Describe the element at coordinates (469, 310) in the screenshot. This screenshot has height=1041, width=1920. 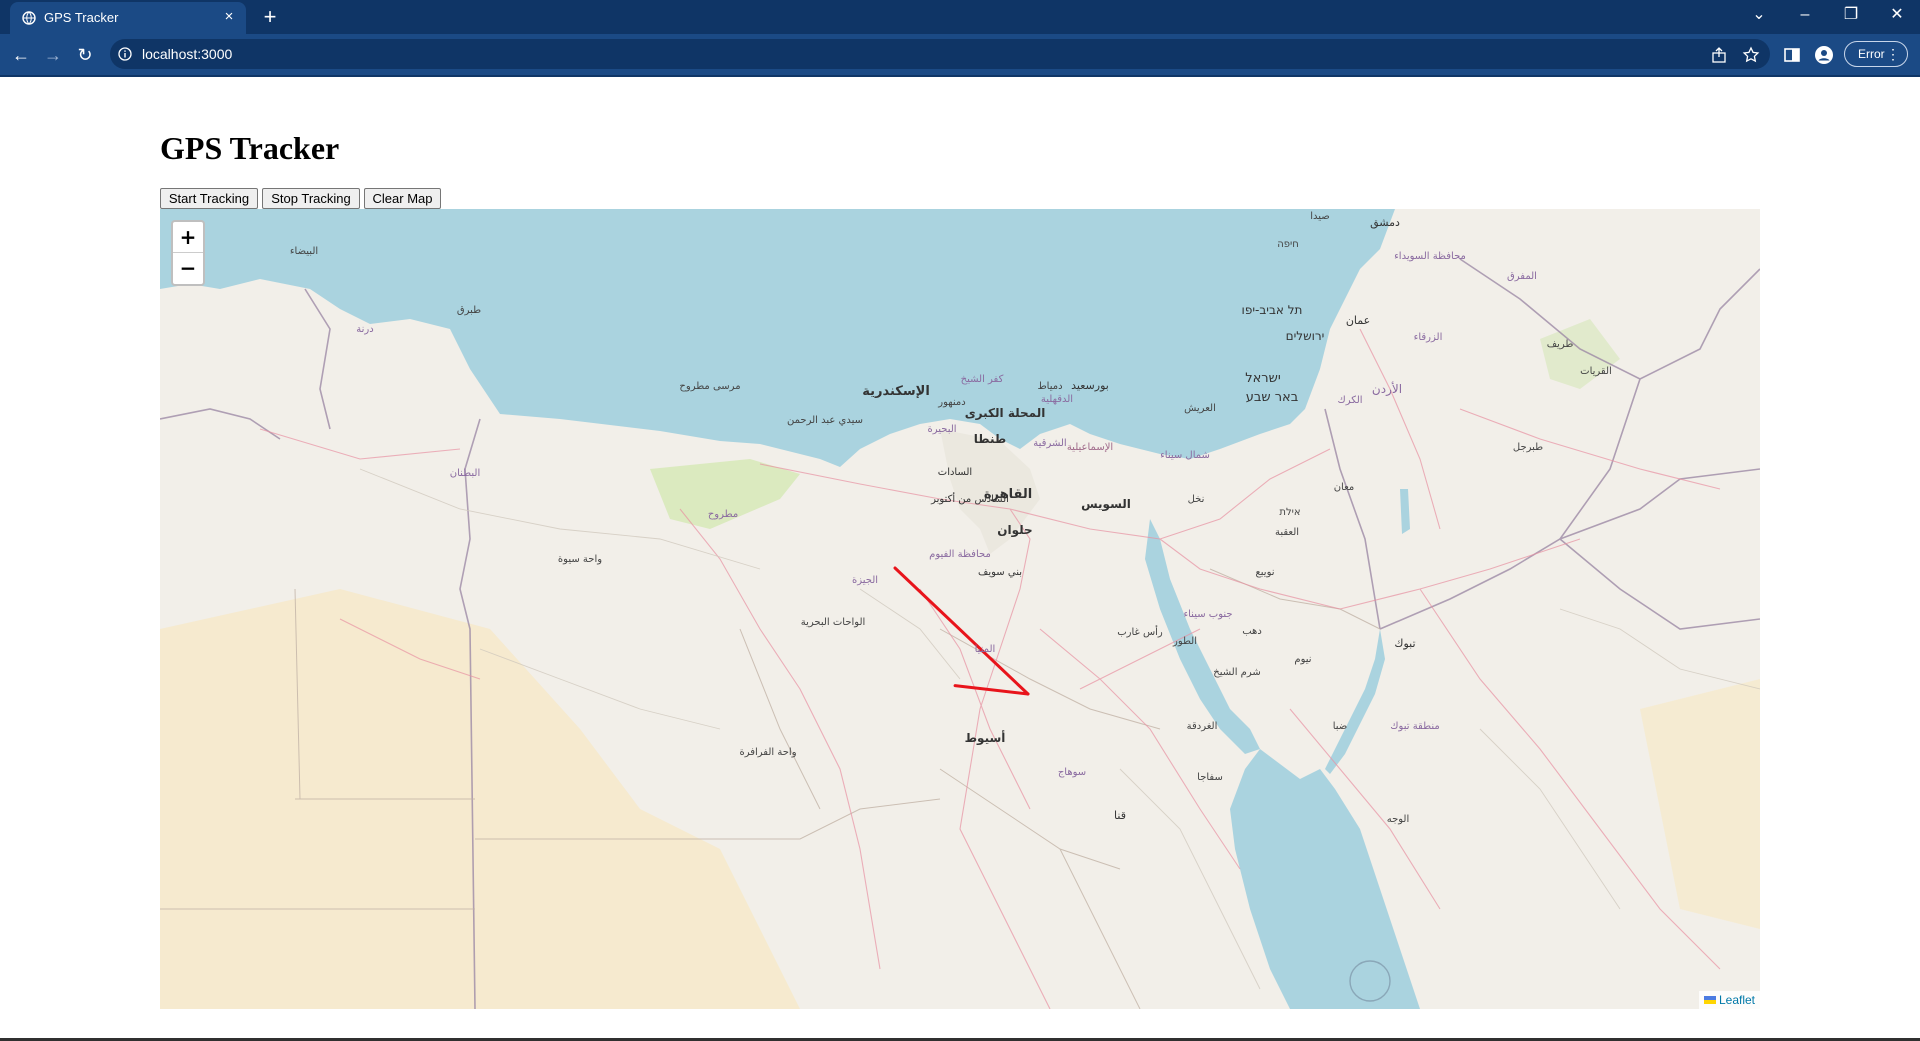
I see `map-label-tobruk: طبرق` at that location.